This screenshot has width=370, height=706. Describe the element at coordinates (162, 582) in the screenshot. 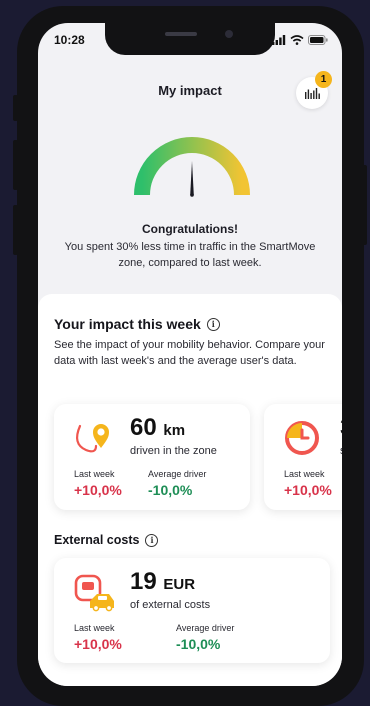

I see `external-costs-value: 19 EUR` at that location.